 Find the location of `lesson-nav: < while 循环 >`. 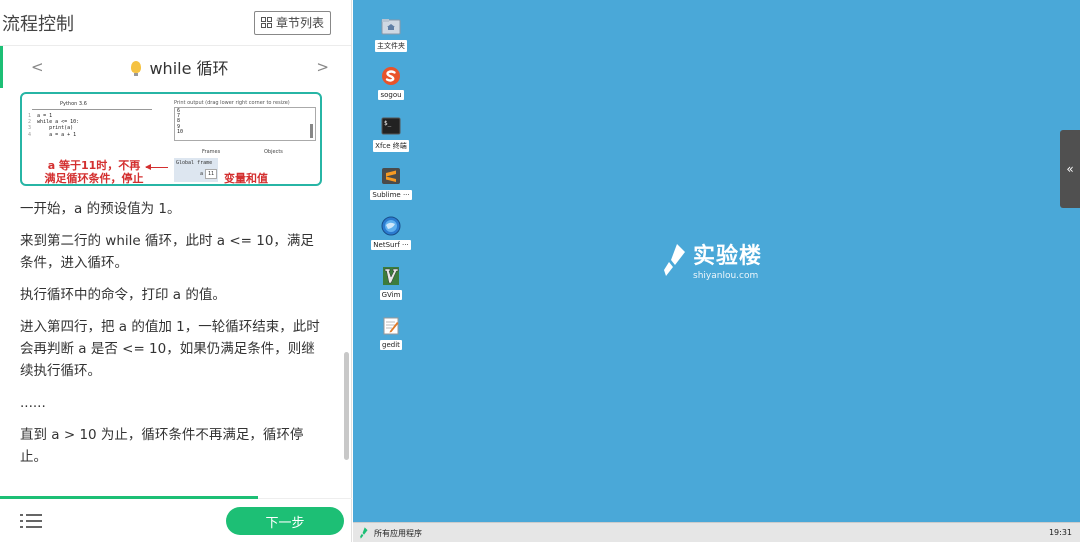

lesson-nav: < while 循环 > is located at coordinates (175, 67).